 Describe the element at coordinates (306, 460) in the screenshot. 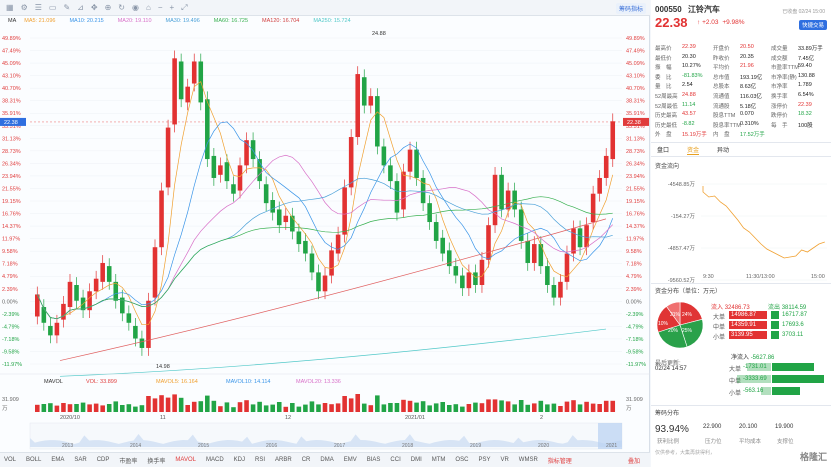

I see `indicator-tab: CR` at that location.